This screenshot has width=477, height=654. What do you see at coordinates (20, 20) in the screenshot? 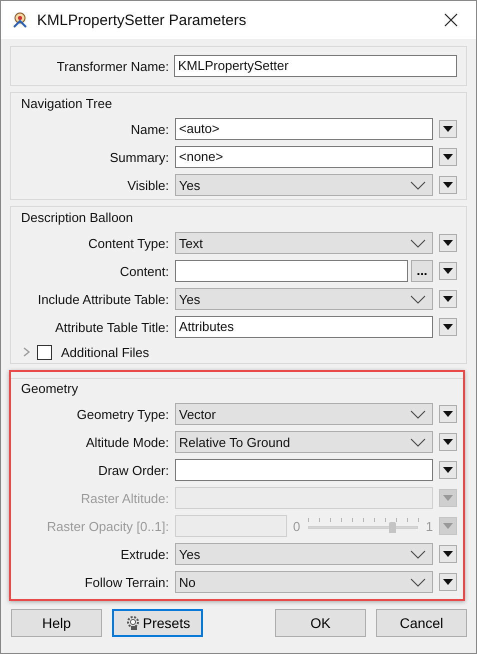
I see `app-icon` at bounding box center [20, 20].